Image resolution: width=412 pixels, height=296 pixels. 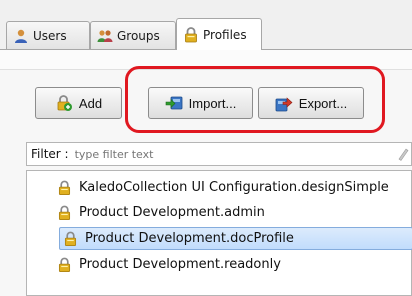 I want to click on filter-bar: Filter :, so click(x=219, y=154).